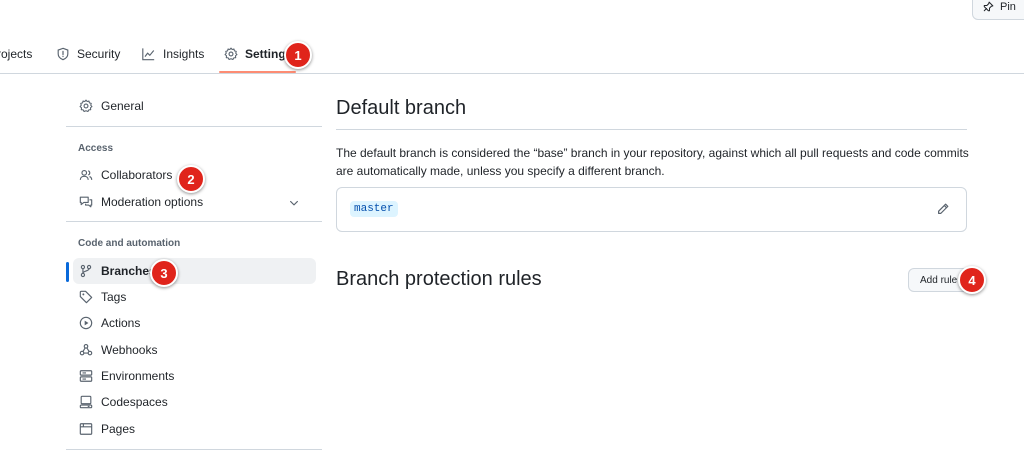 The image size is (1024, 452). Describe the element at coordinates (138, 376) in the screenshot. I see `sidebar-item-label: Environments` at that location.